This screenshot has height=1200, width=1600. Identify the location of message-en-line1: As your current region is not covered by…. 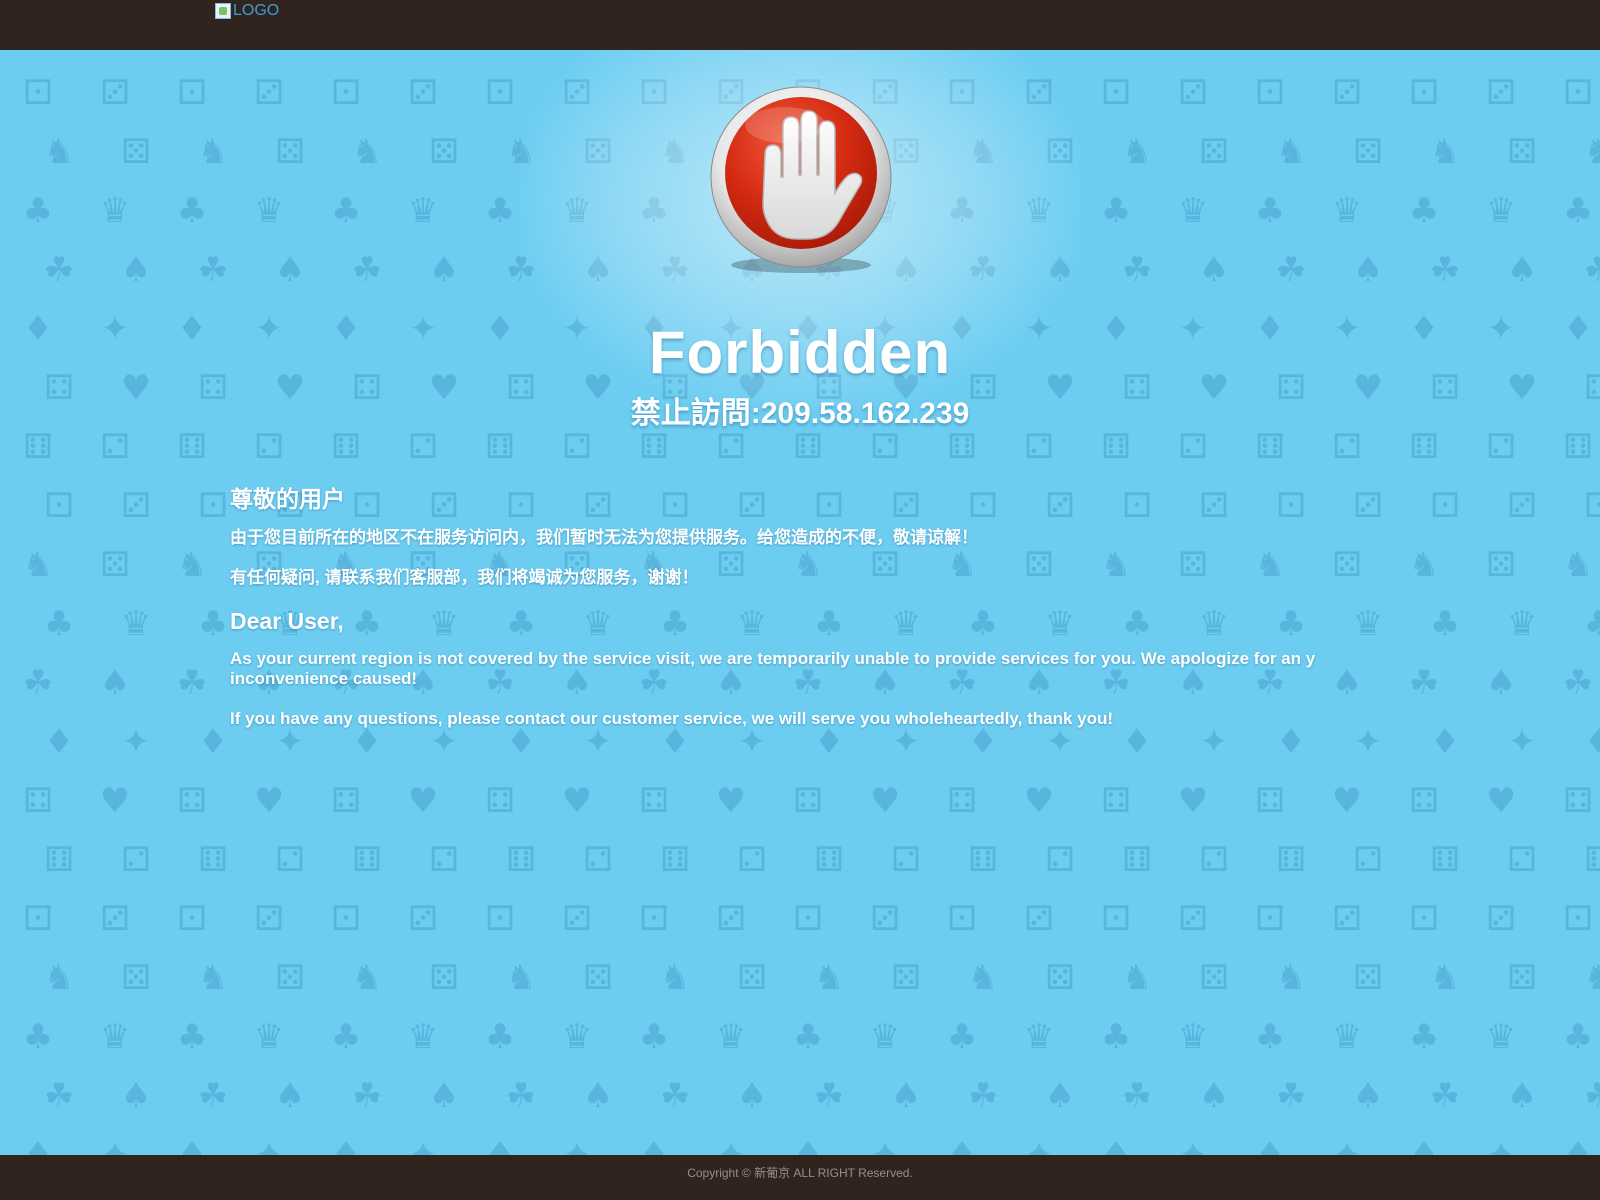
(773, 668).